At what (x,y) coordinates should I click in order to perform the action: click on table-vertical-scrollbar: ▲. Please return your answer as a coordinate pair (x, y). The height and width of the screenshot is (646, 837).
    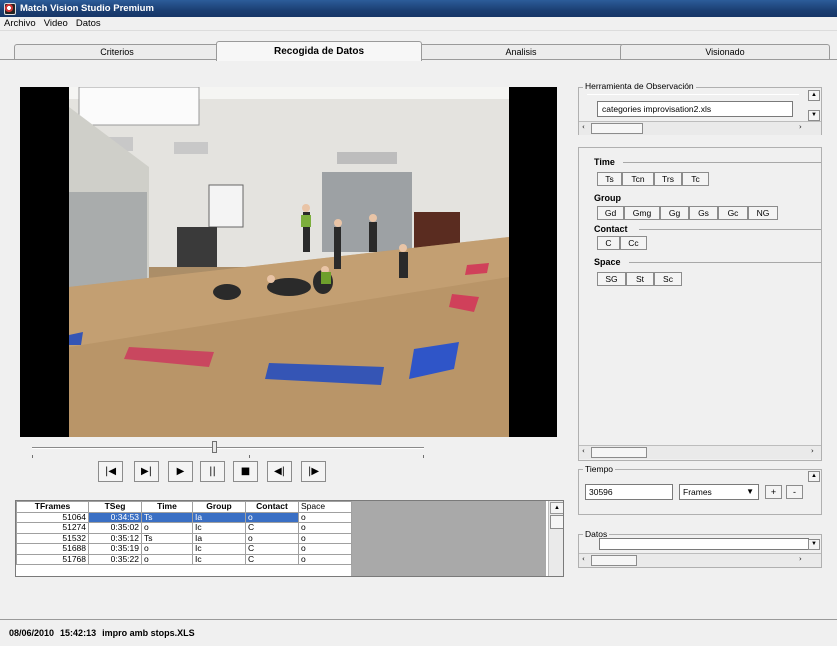
    Looking at the image, I should click on (555, 538).